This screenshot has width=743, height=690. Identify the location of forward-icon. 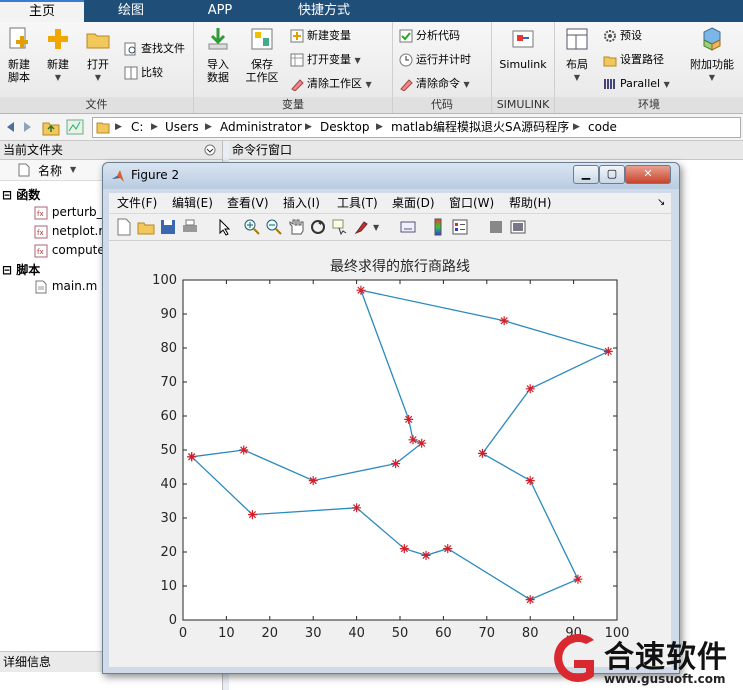
(28, 127).